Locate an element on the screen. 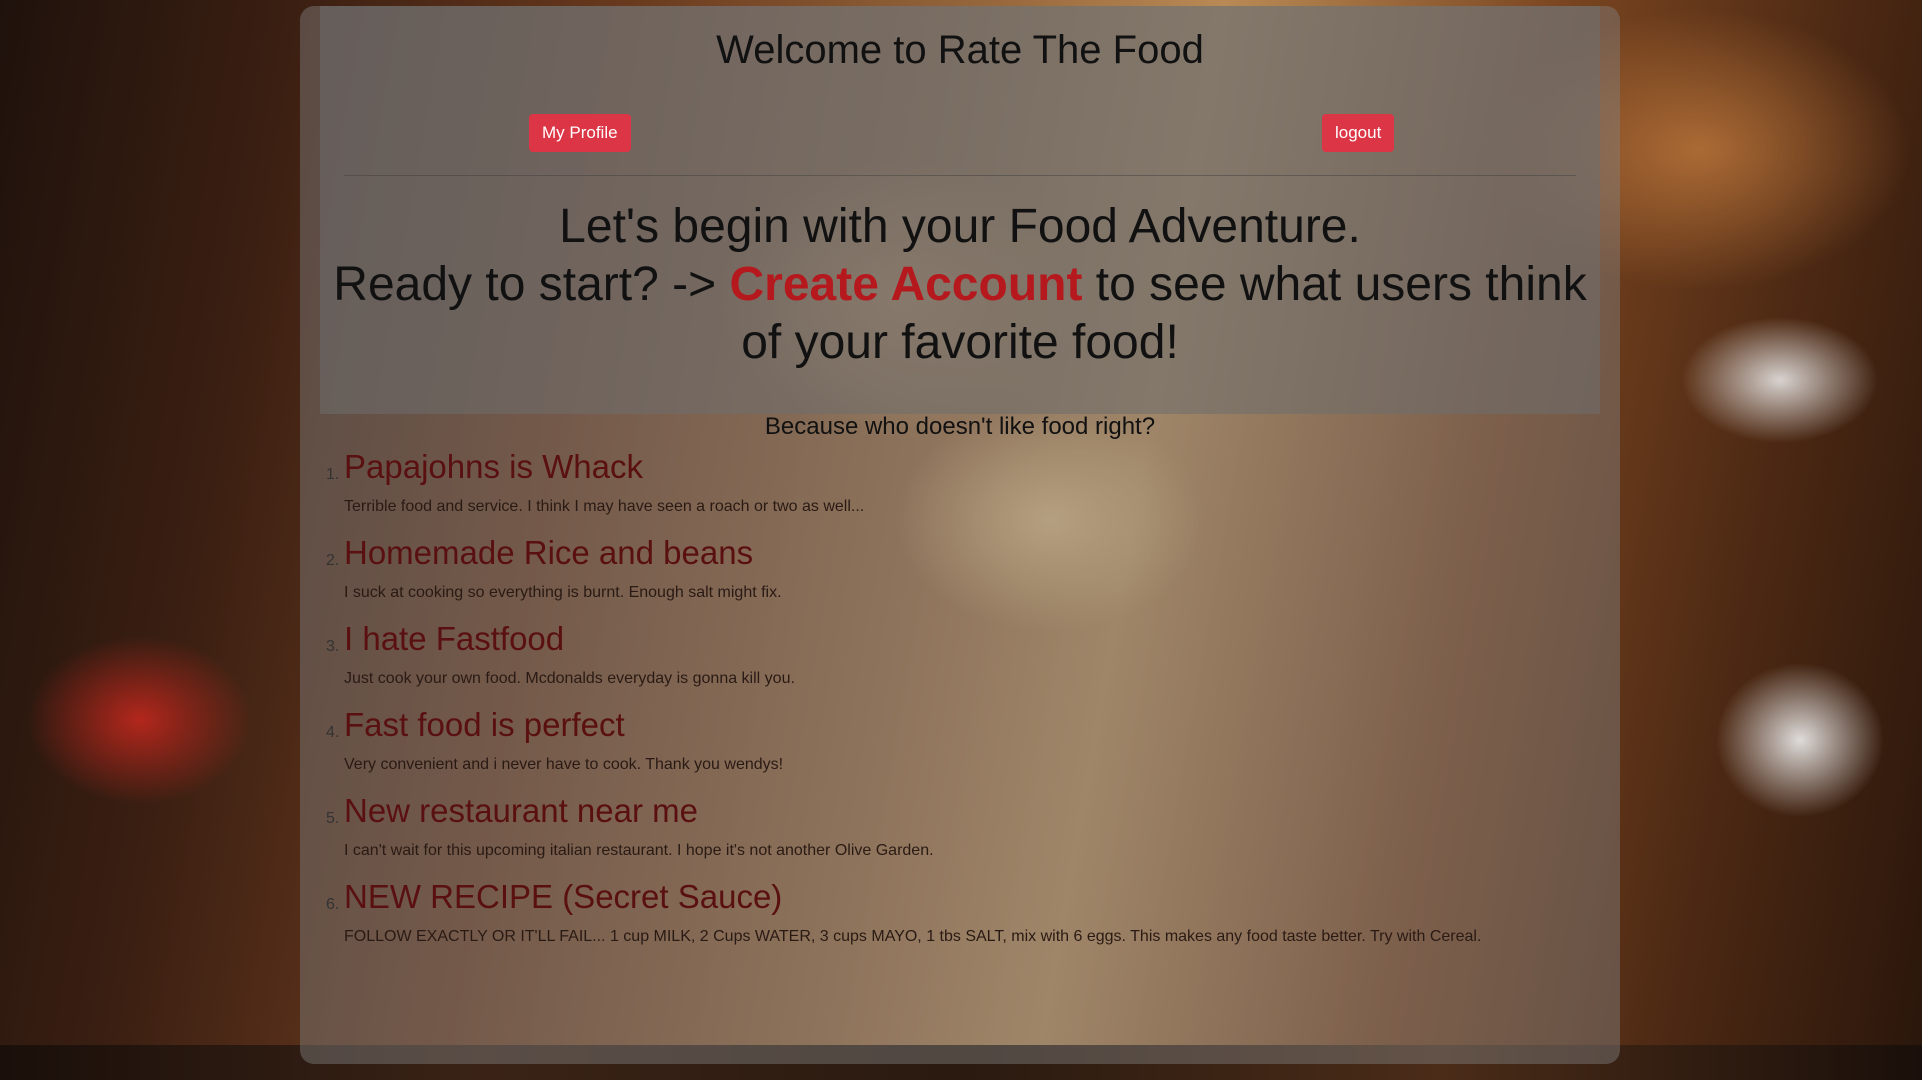 Image resolution: width=1922 pixels, height=1080 pixels. page-title: Welcome to Rate The Food is located at coordinates (960, 50).